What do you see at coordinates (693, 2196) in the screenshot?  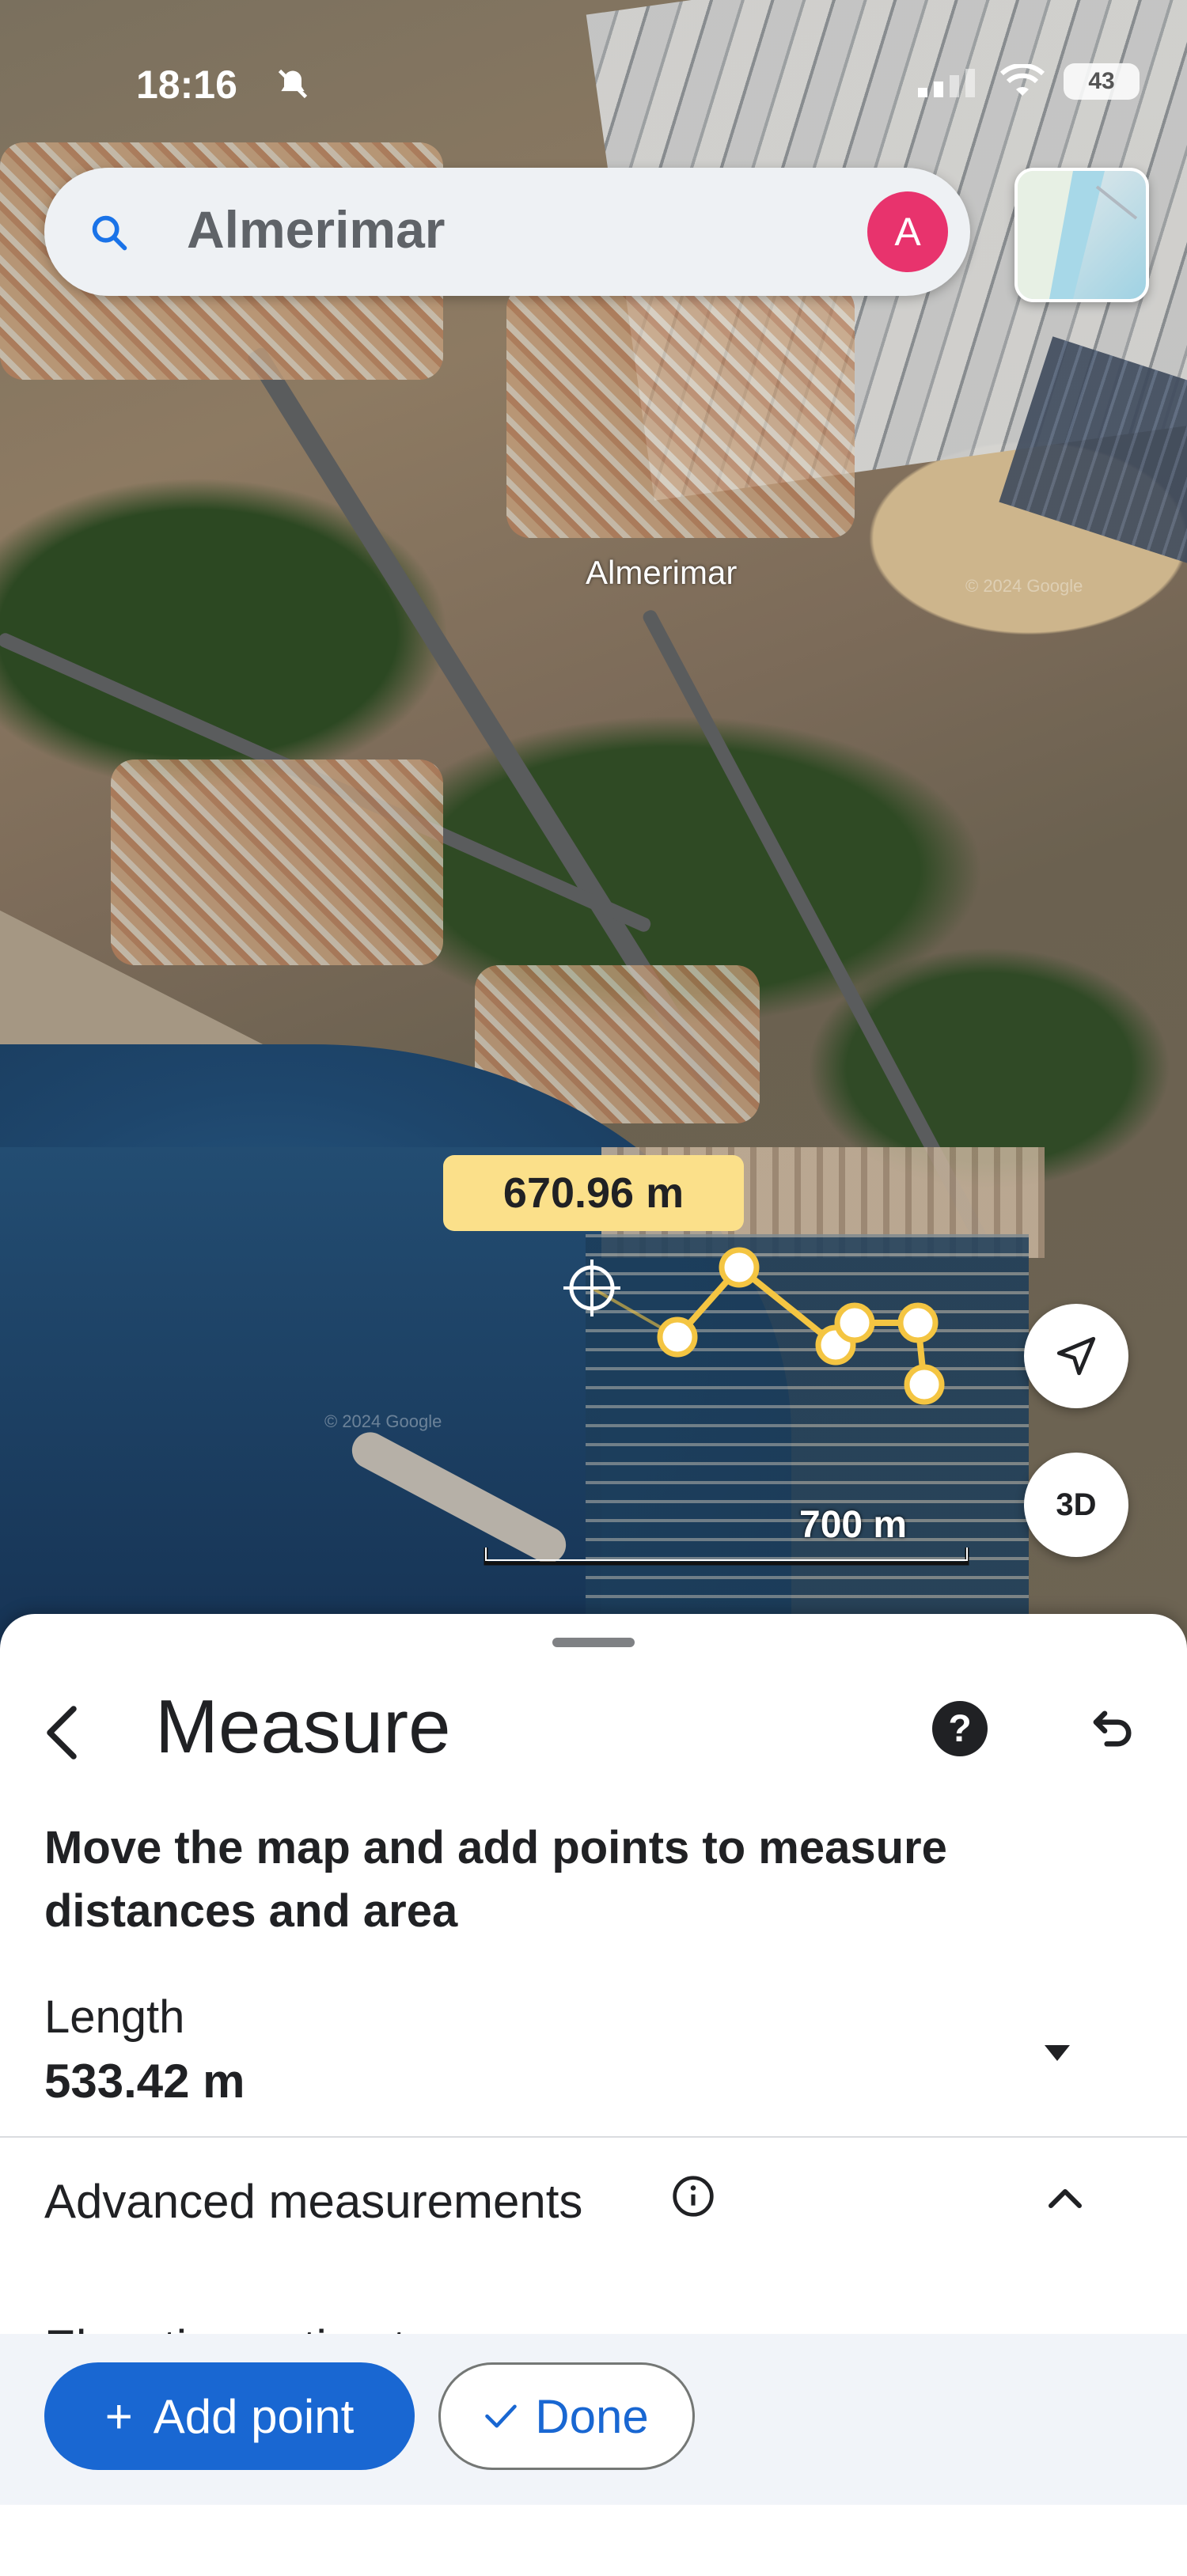 I see `info-icon` at bounding box center [693, 2196].